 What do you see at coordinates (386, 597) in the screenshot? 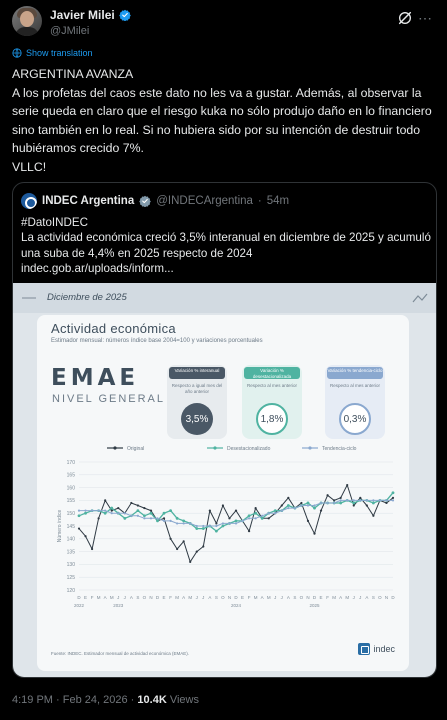
I see `x-tick-label: N` at bounding box center [386, 597].